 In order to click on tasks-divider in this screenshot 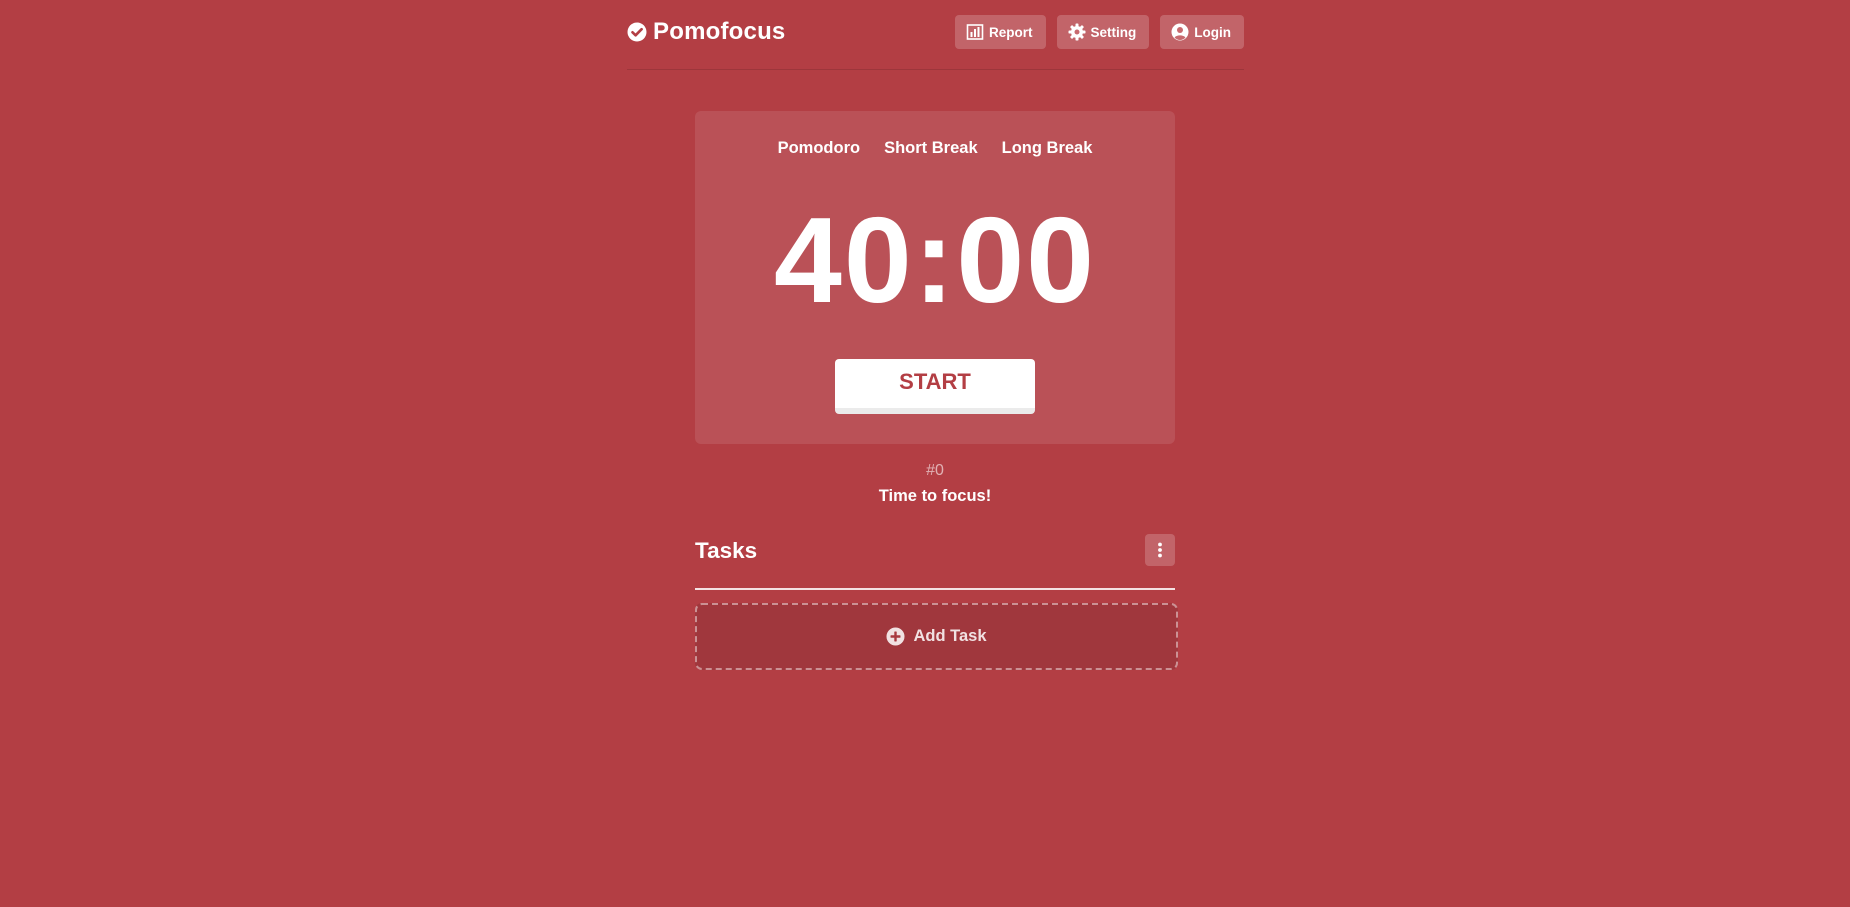, I will do `click(935, 589)`.